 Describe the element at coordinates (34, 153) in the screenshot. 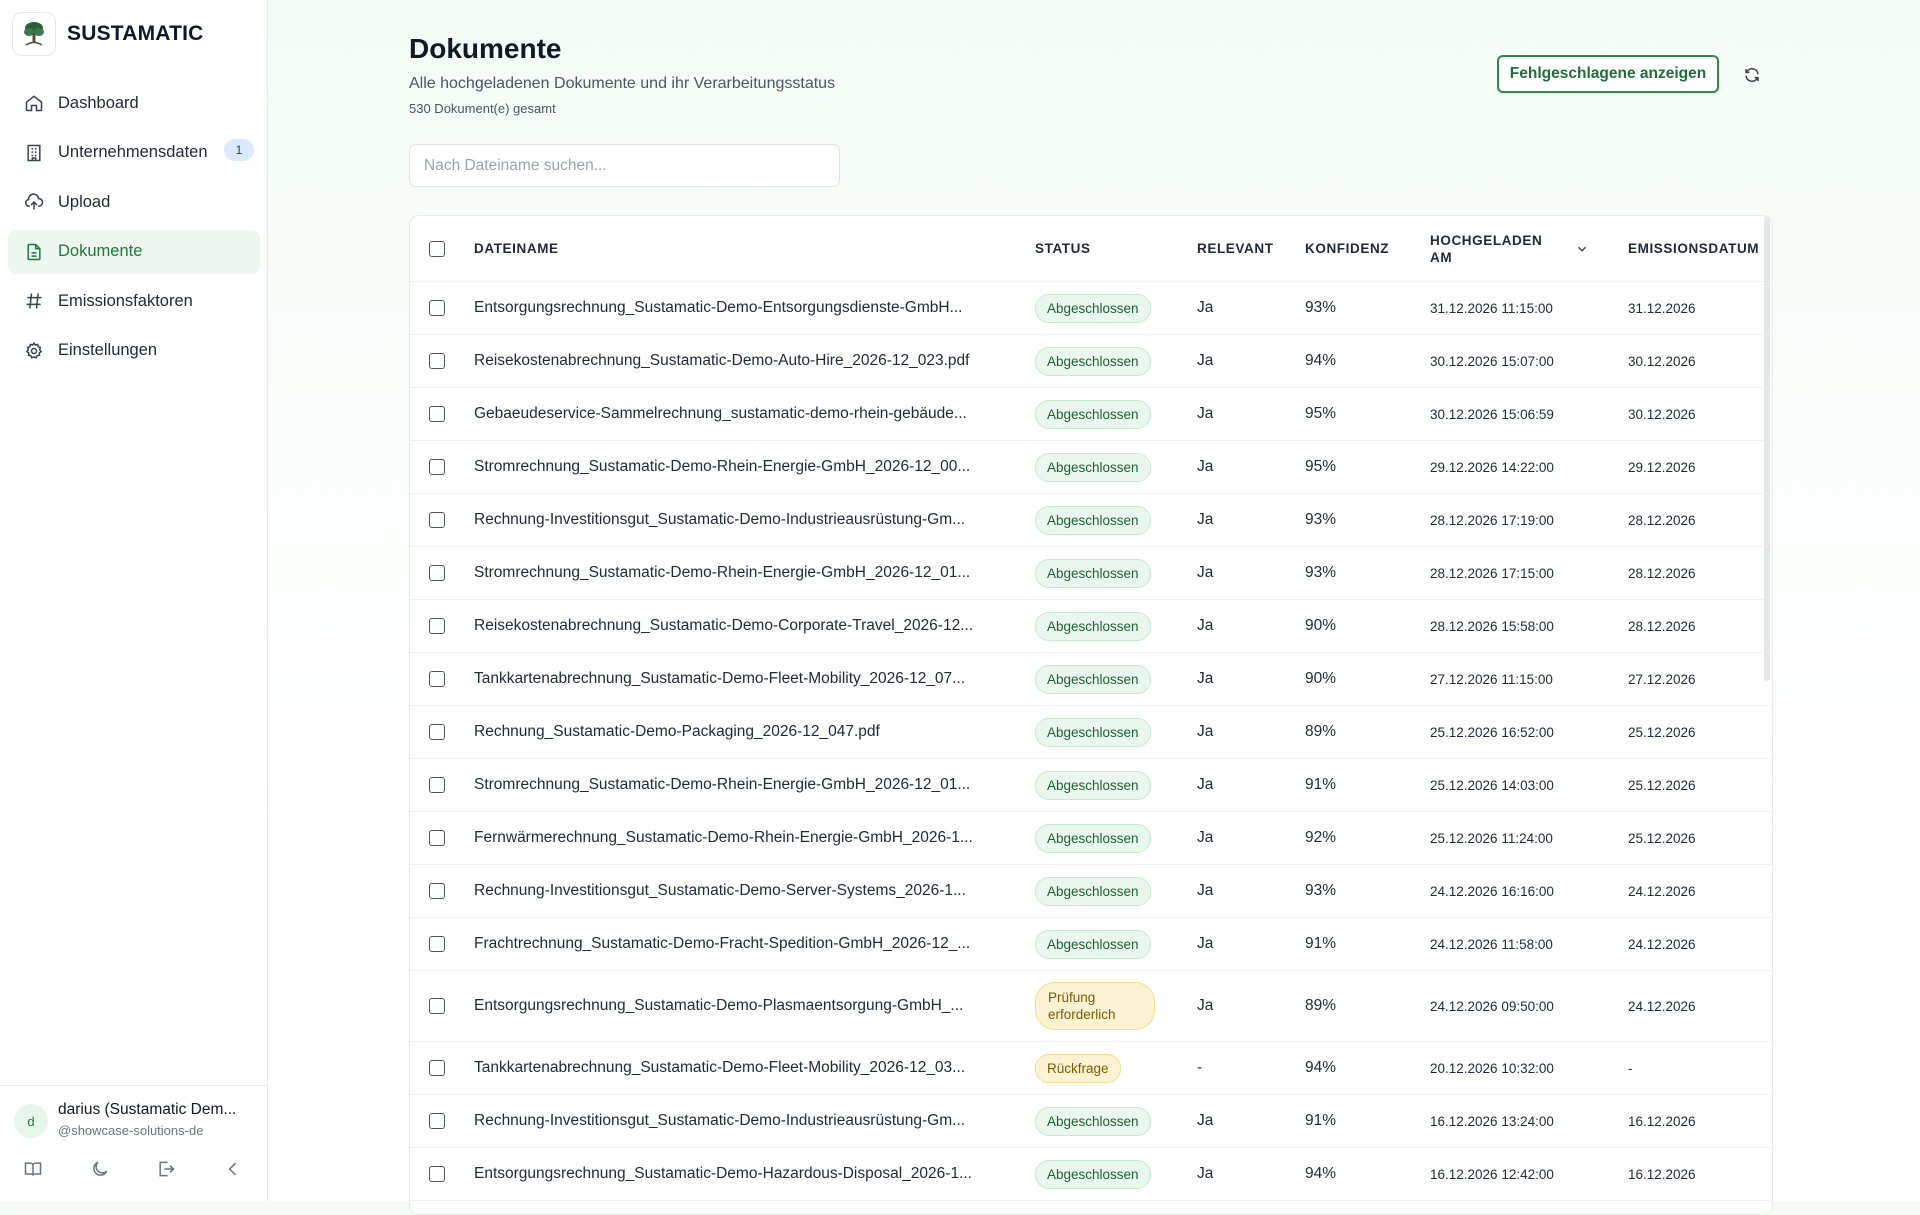

I see `building-icon` at that location.